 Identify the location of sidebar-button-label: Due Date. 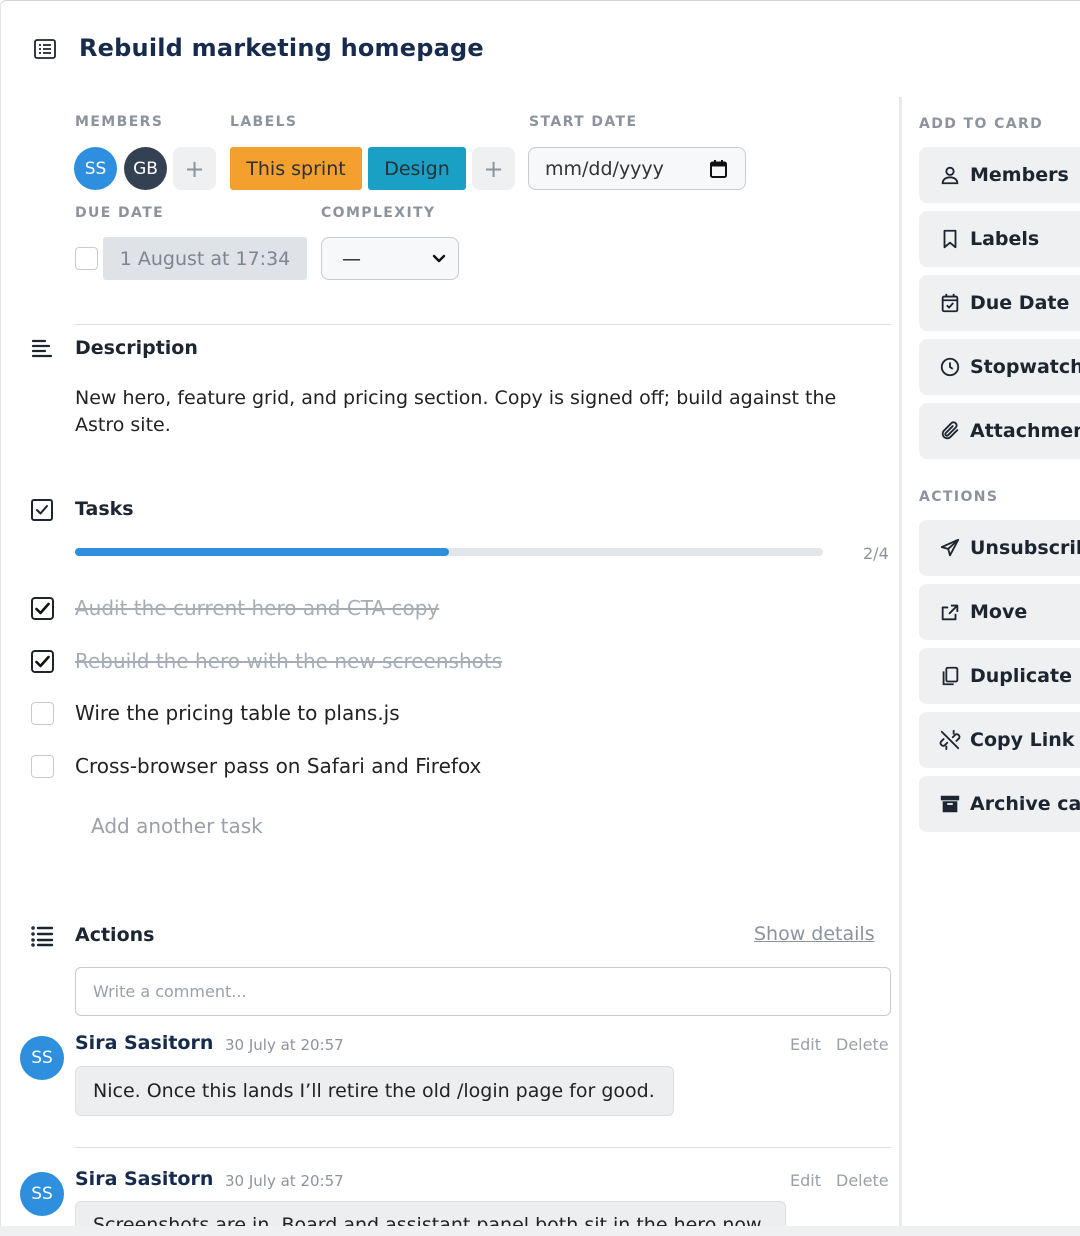
(1020, 303).